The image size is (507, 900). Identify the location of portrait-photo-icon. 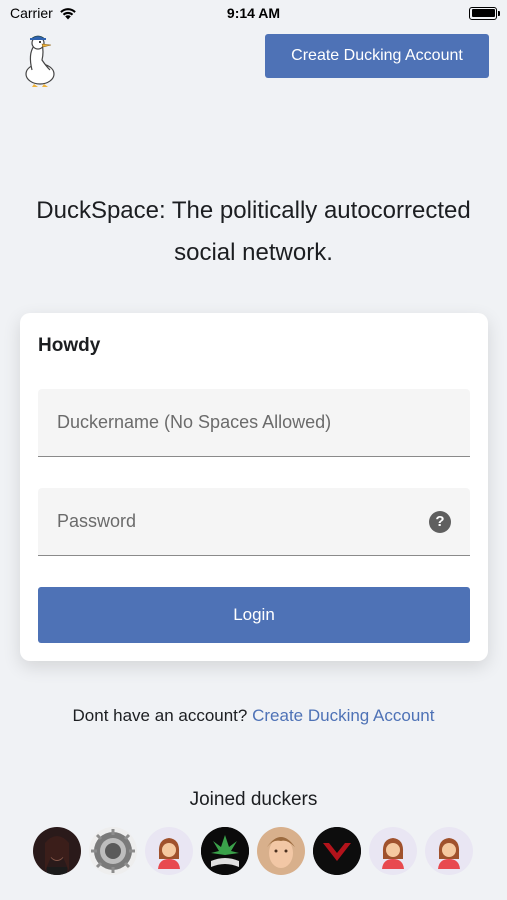
(57, 851).